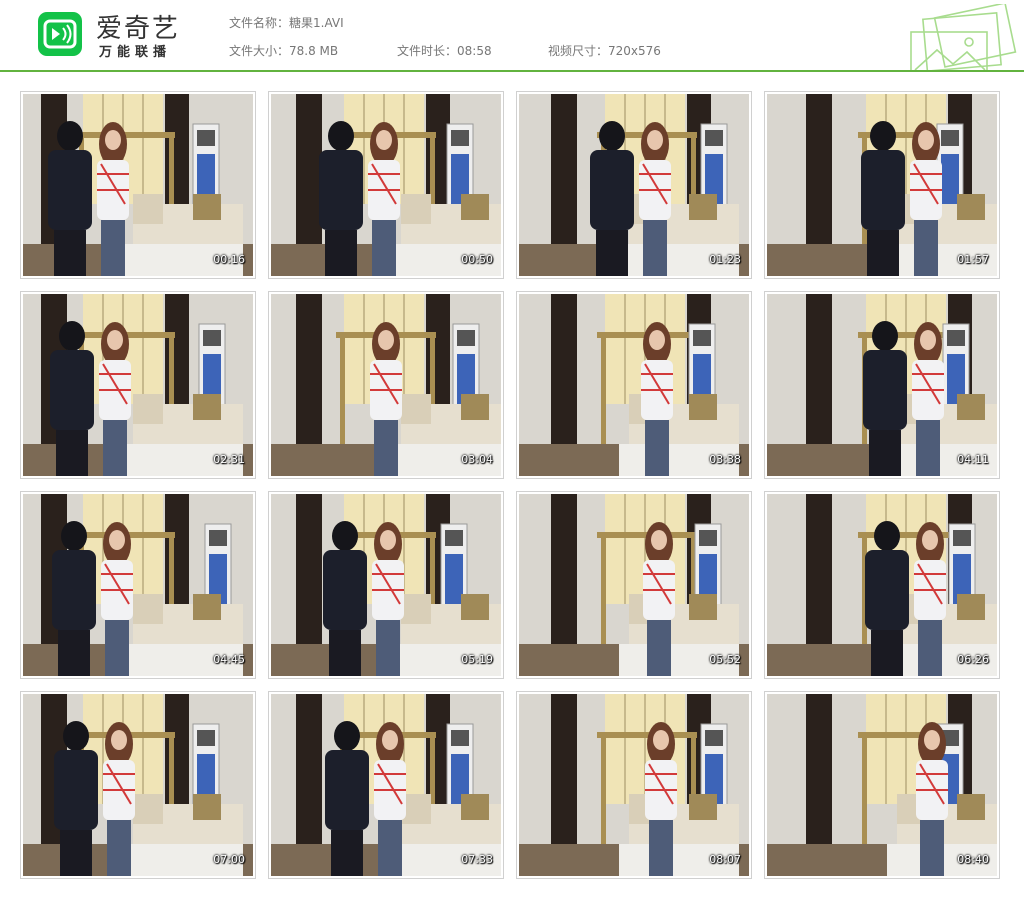 This screenshot has height=901, width=1024. I want to click on file-duration-row: 文件时长：08:58, so click(444, 50).